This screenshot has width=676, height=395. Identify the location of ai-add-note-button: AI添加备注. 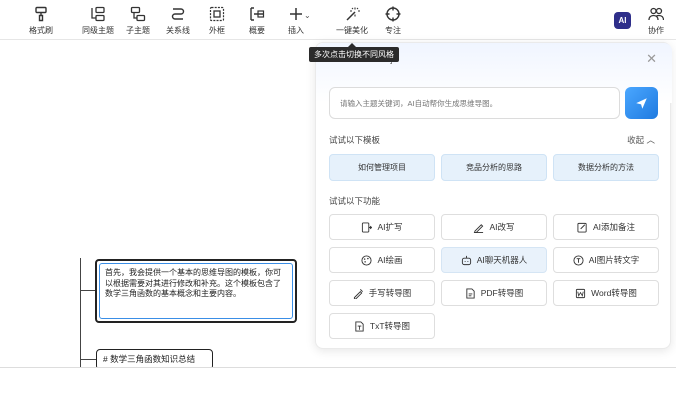
(606, 227).